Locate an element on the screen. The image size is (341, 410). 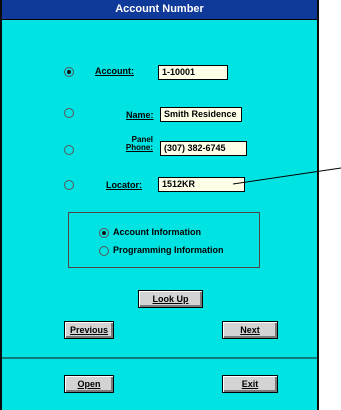
look-up-button: Look Up is located at coordinates (170, 299).